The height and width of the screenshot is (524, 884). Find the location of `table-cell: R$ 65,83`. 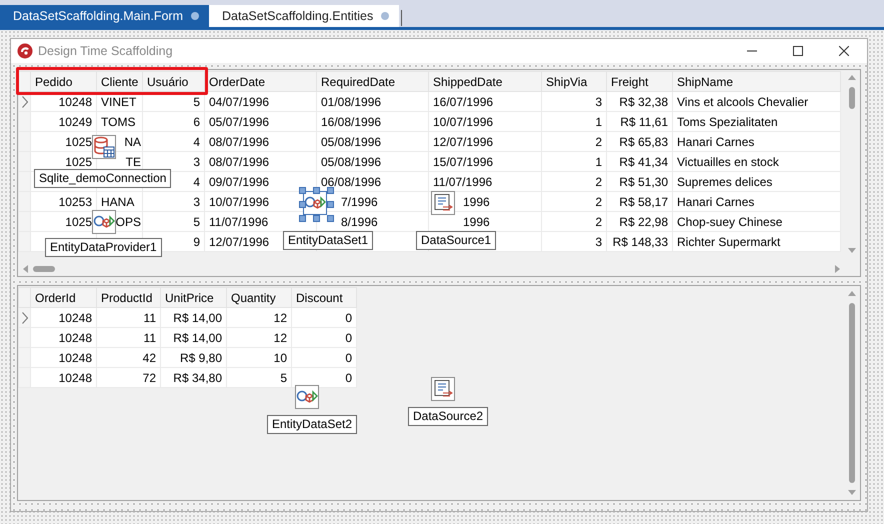

table-cell: R$ 65,83 is located at coordinates (639, 142).